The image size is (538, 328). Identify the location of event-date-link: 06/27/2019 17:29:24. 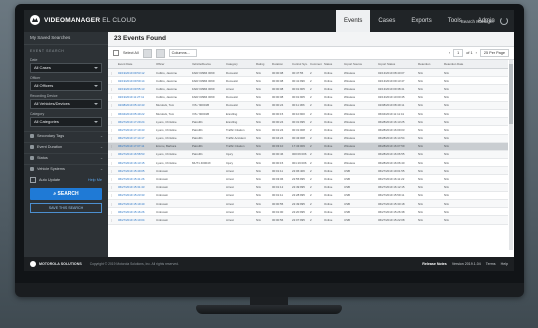
(135, 122).